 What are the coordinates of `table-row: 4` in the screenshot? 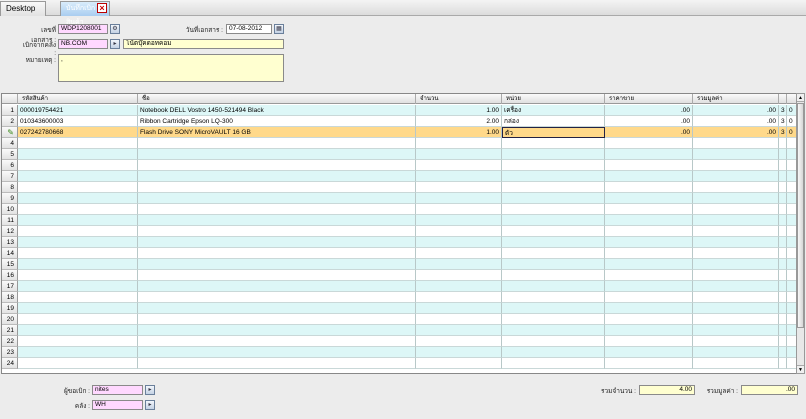 It's located at (399, 143).